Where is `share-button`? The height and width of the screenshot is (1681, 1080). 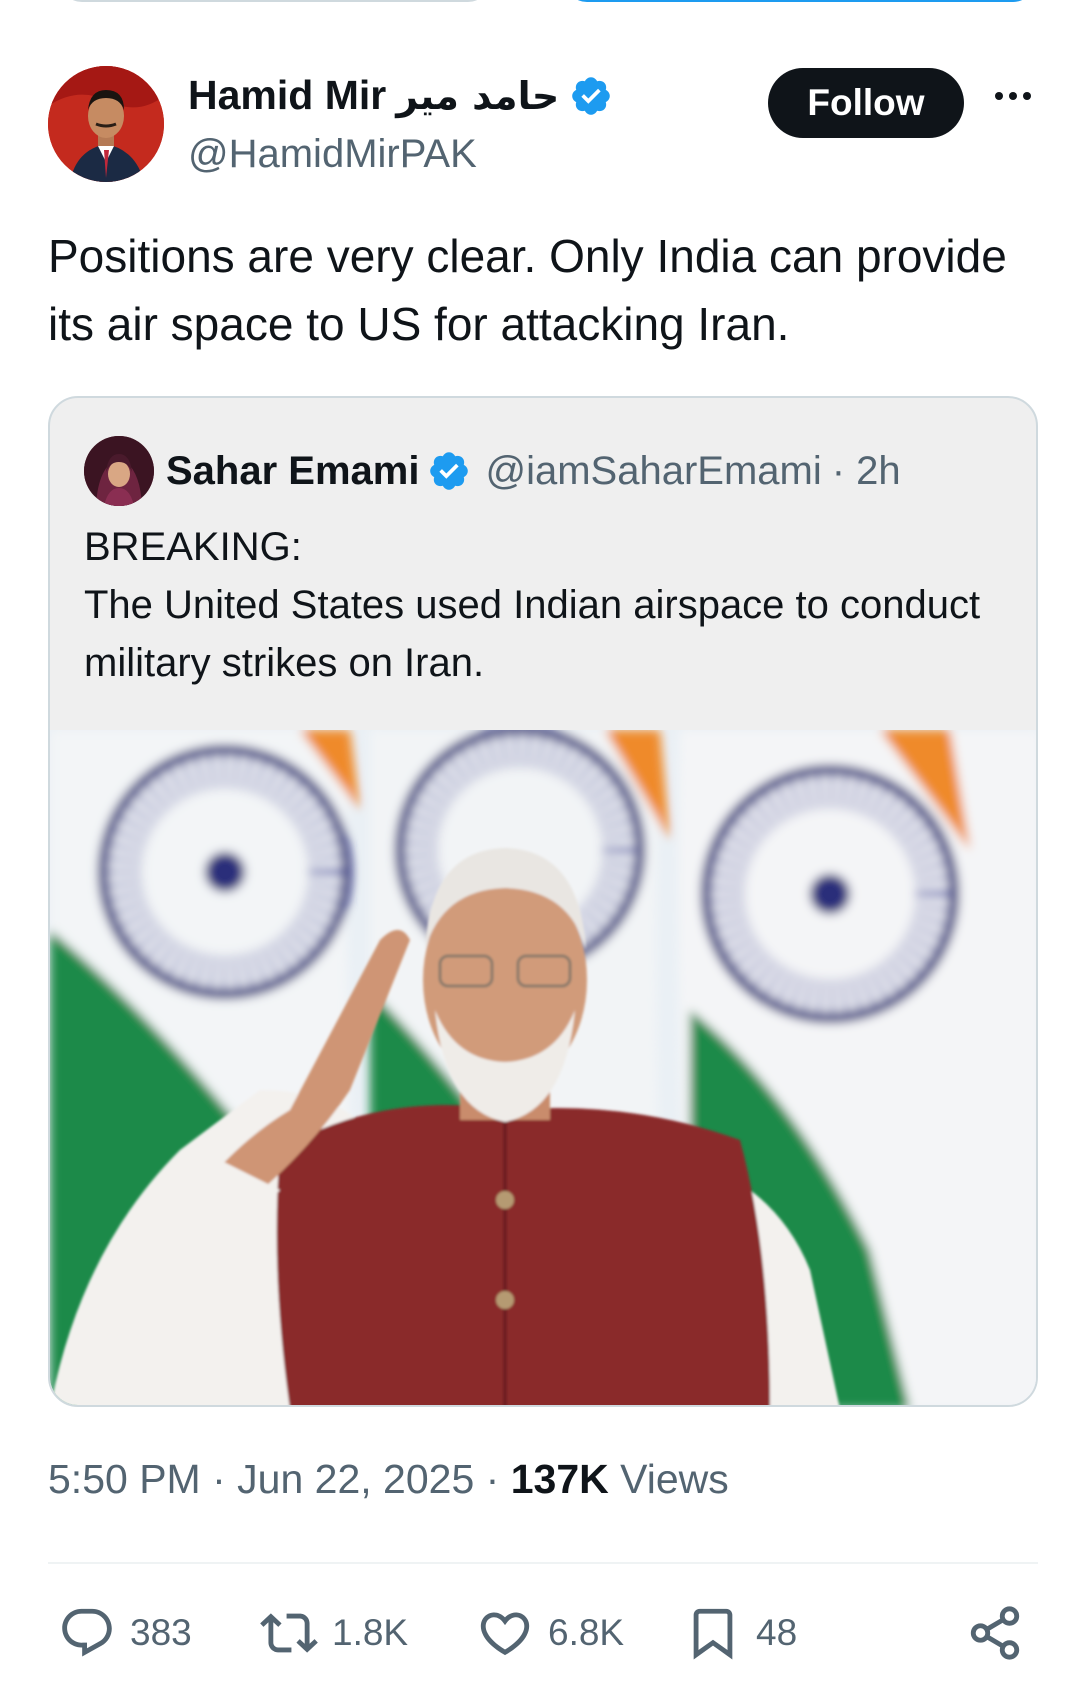
share-button is located at coordinates (995, 1633).